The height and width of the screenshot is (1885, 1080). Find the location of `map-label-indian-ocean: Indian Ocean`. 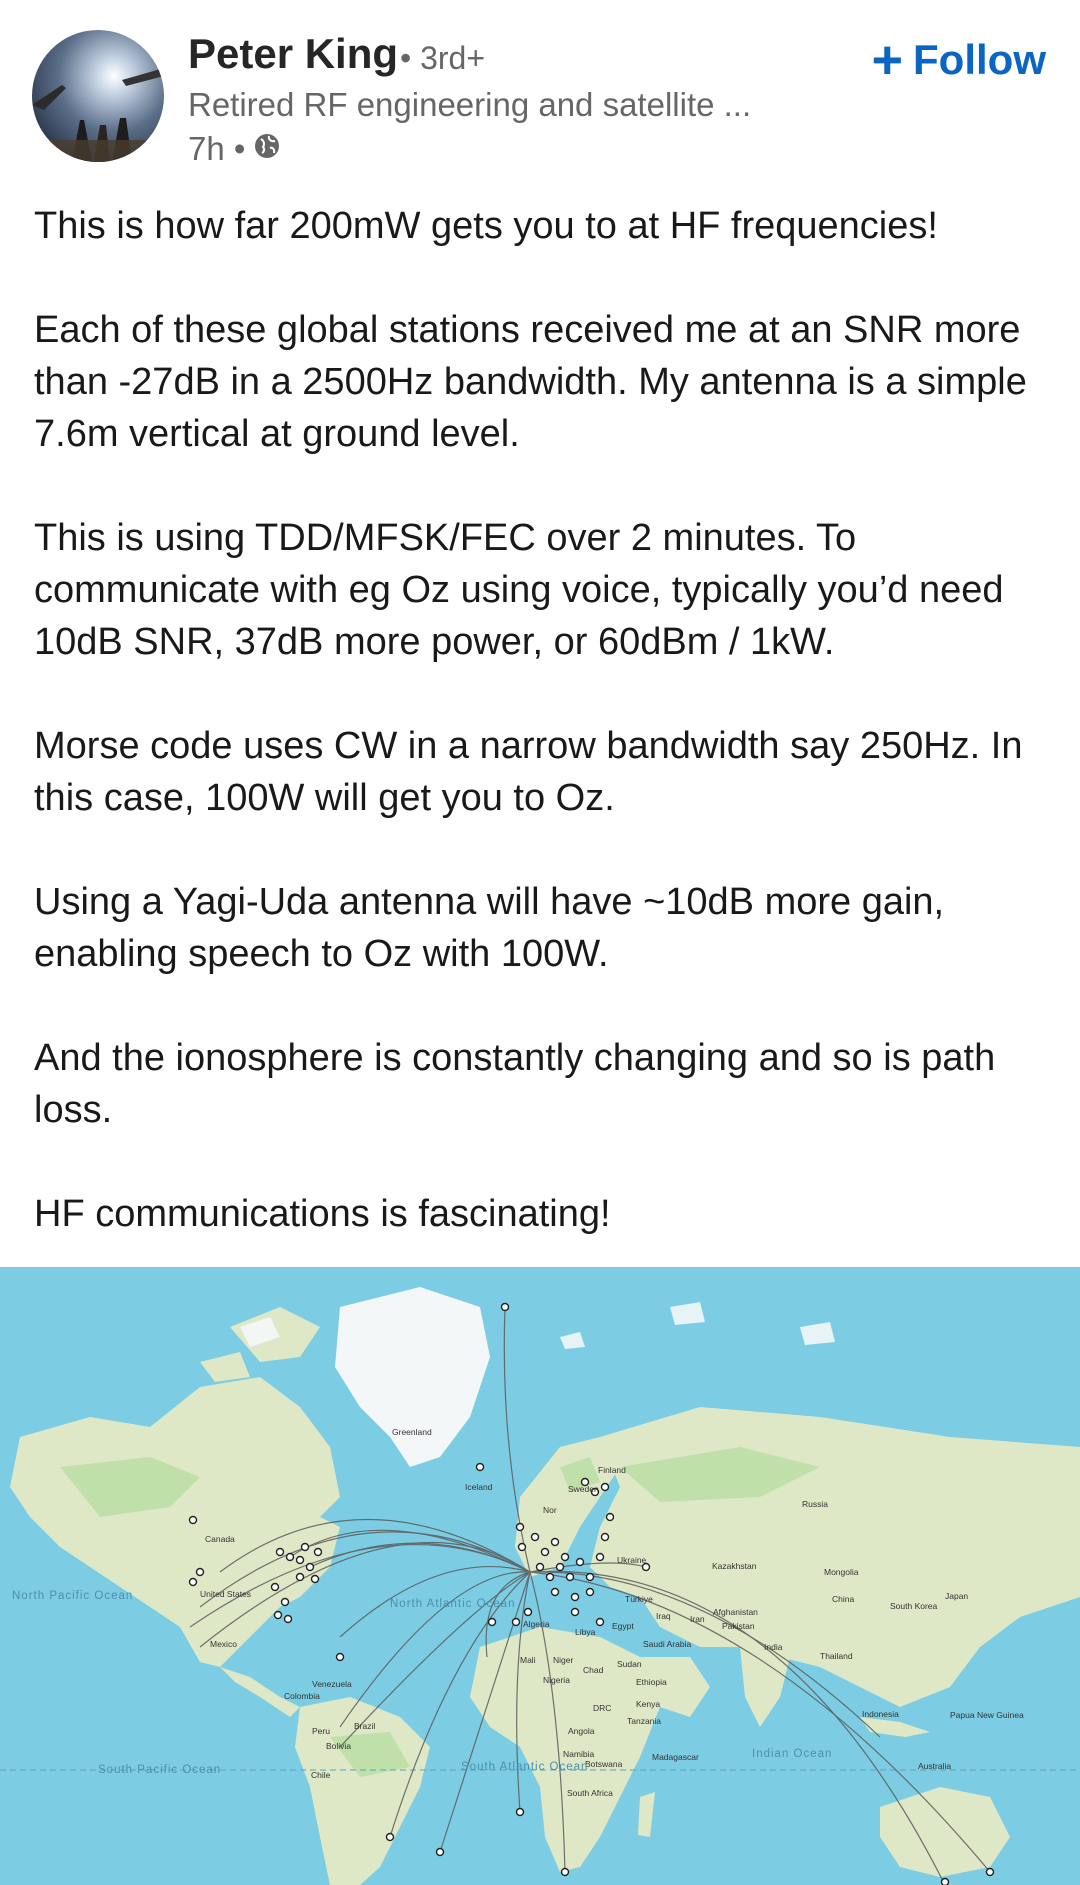

map-label-indian-ocean: Indian Ocean is located at coordinates (792, 1754).